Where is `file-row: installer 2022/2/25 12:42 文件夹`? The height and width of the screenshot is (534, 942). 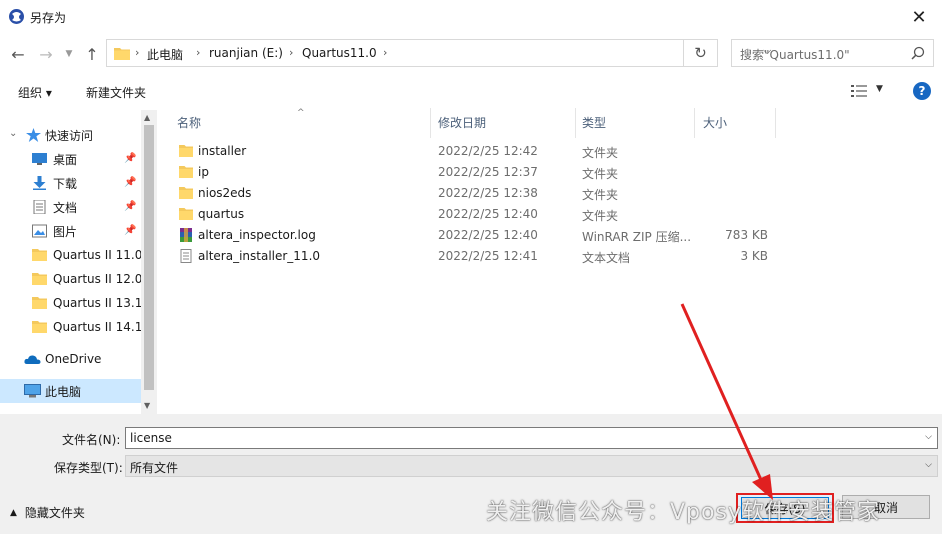 file-row: installer 2022/2/25 12:42 文件夹 is located at coordinates (549, 151).